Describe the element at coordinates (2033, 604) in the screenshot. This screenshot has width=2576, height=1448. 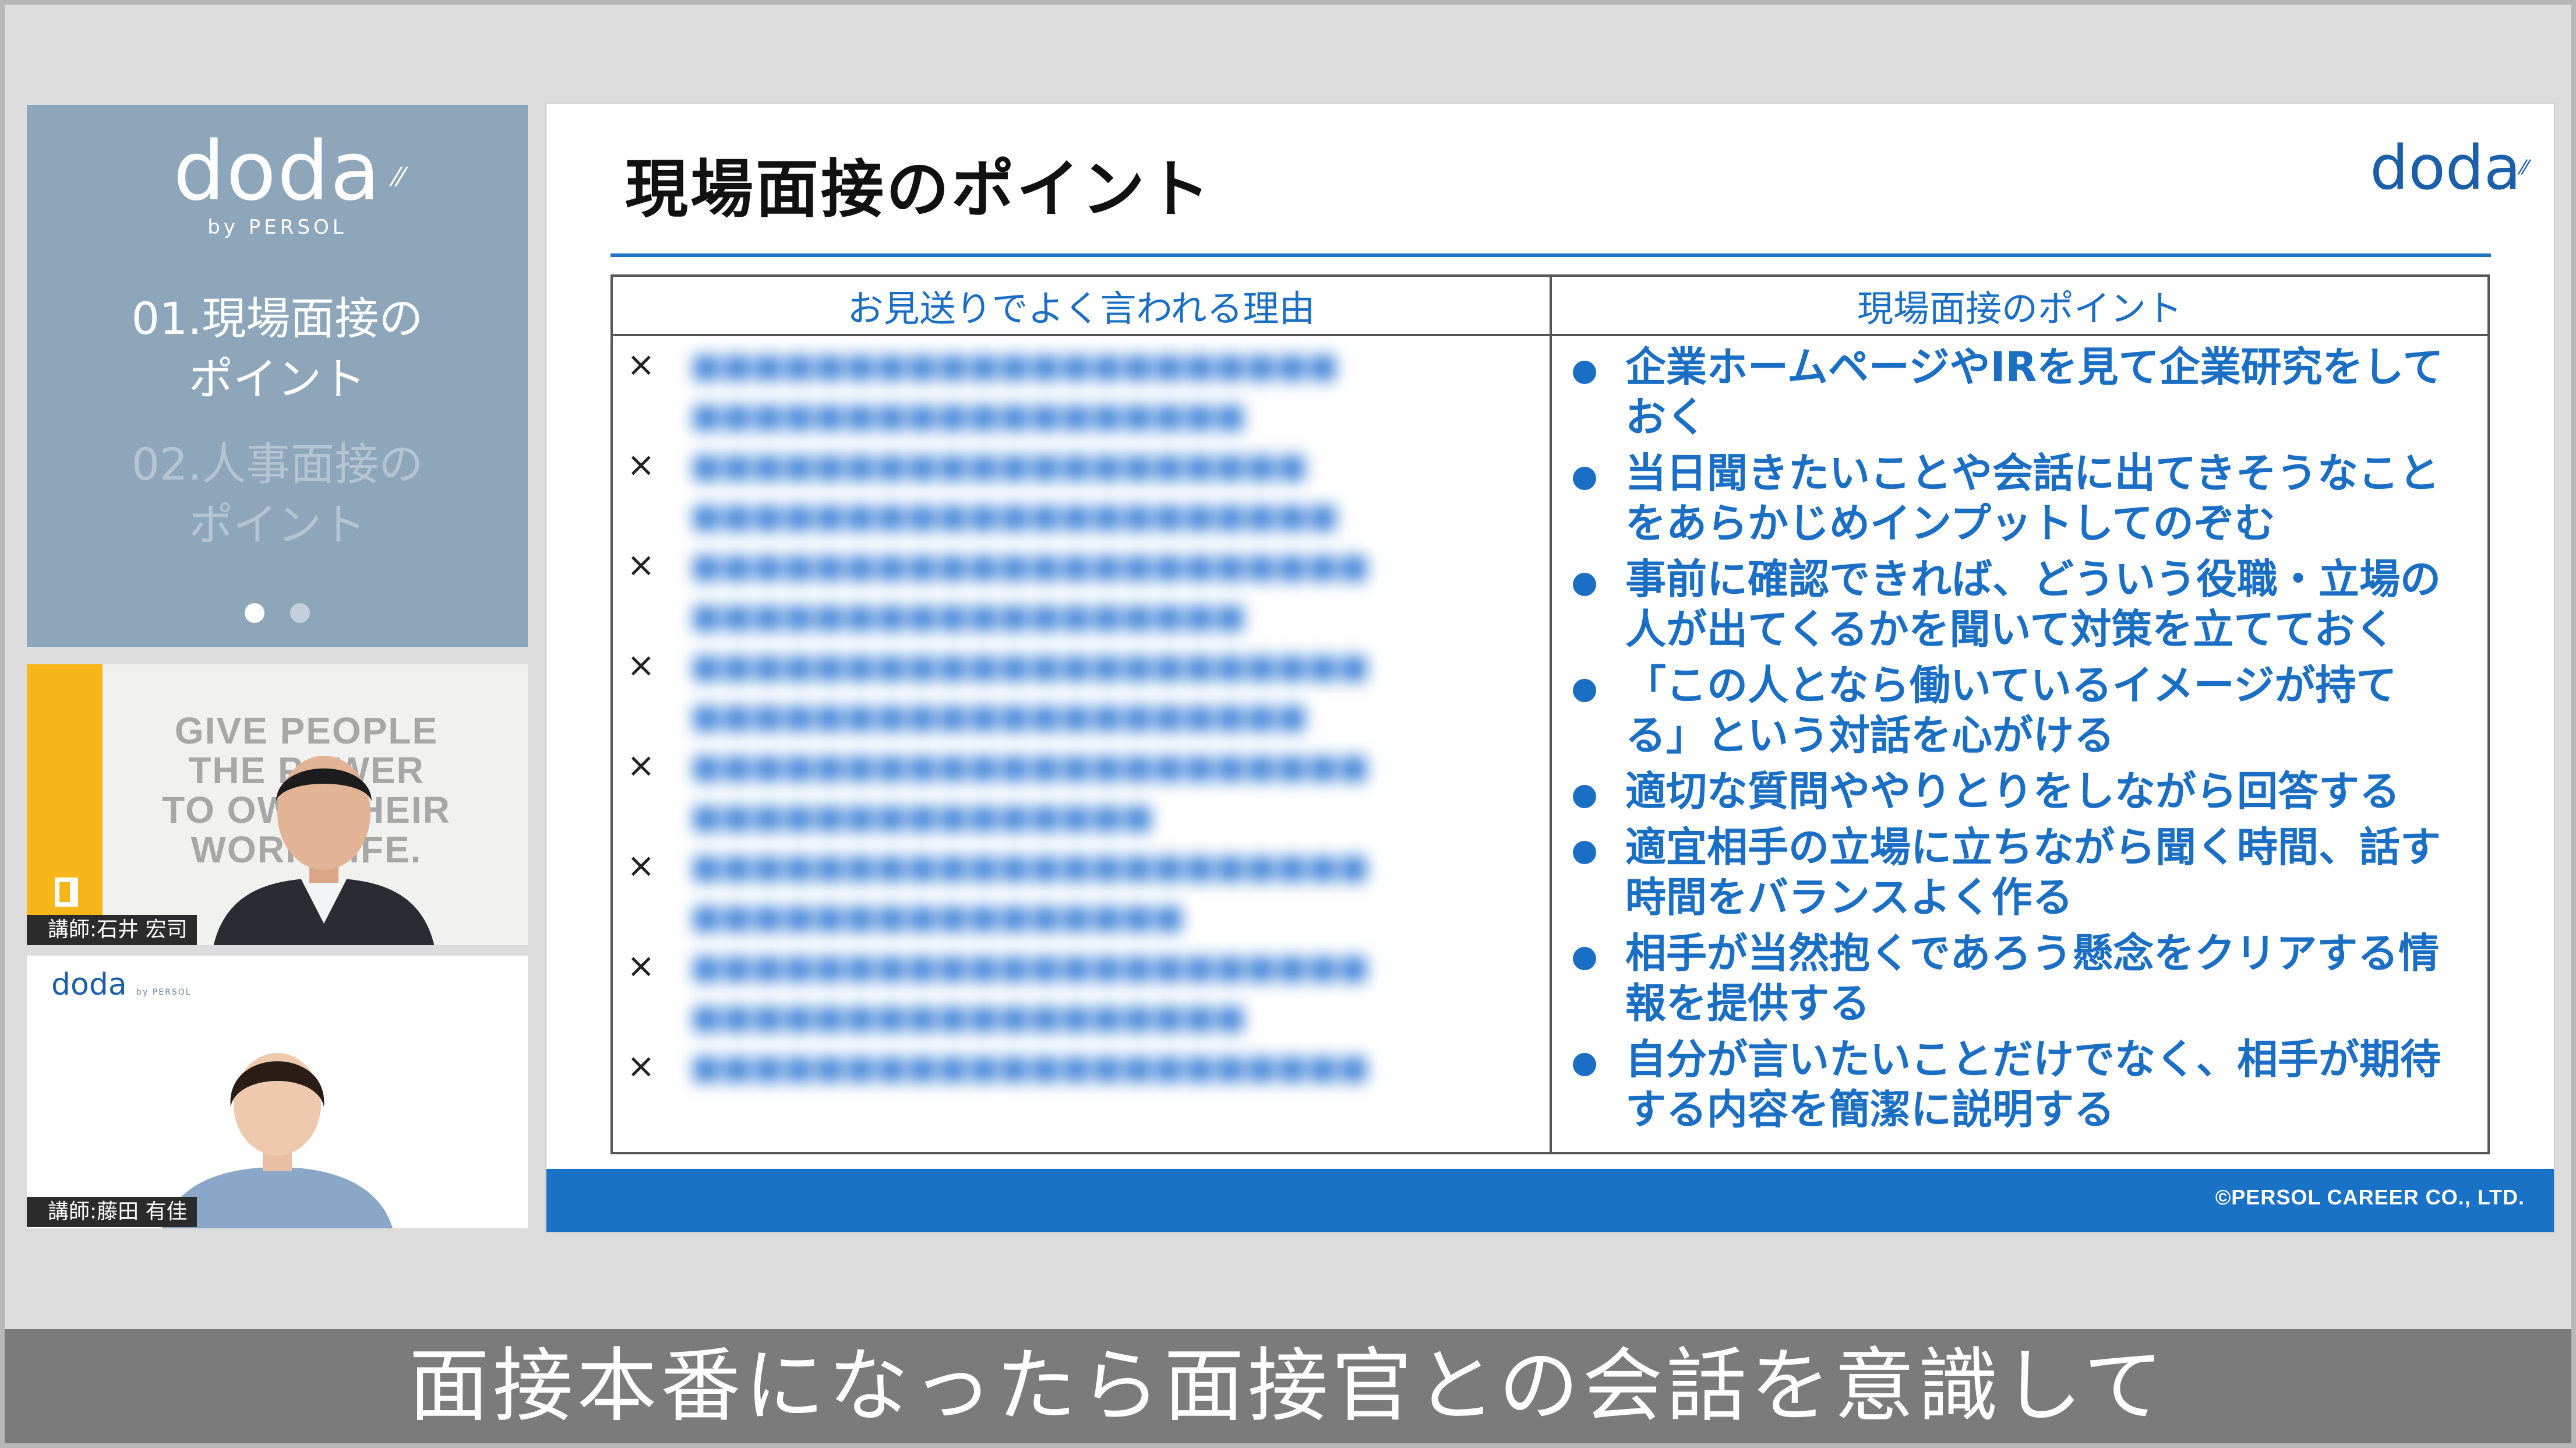
I see `point-text: 事前に確認できれば、どういう役職・立場の 人が出てくるかを聞いて対策を立てておく` at that location.